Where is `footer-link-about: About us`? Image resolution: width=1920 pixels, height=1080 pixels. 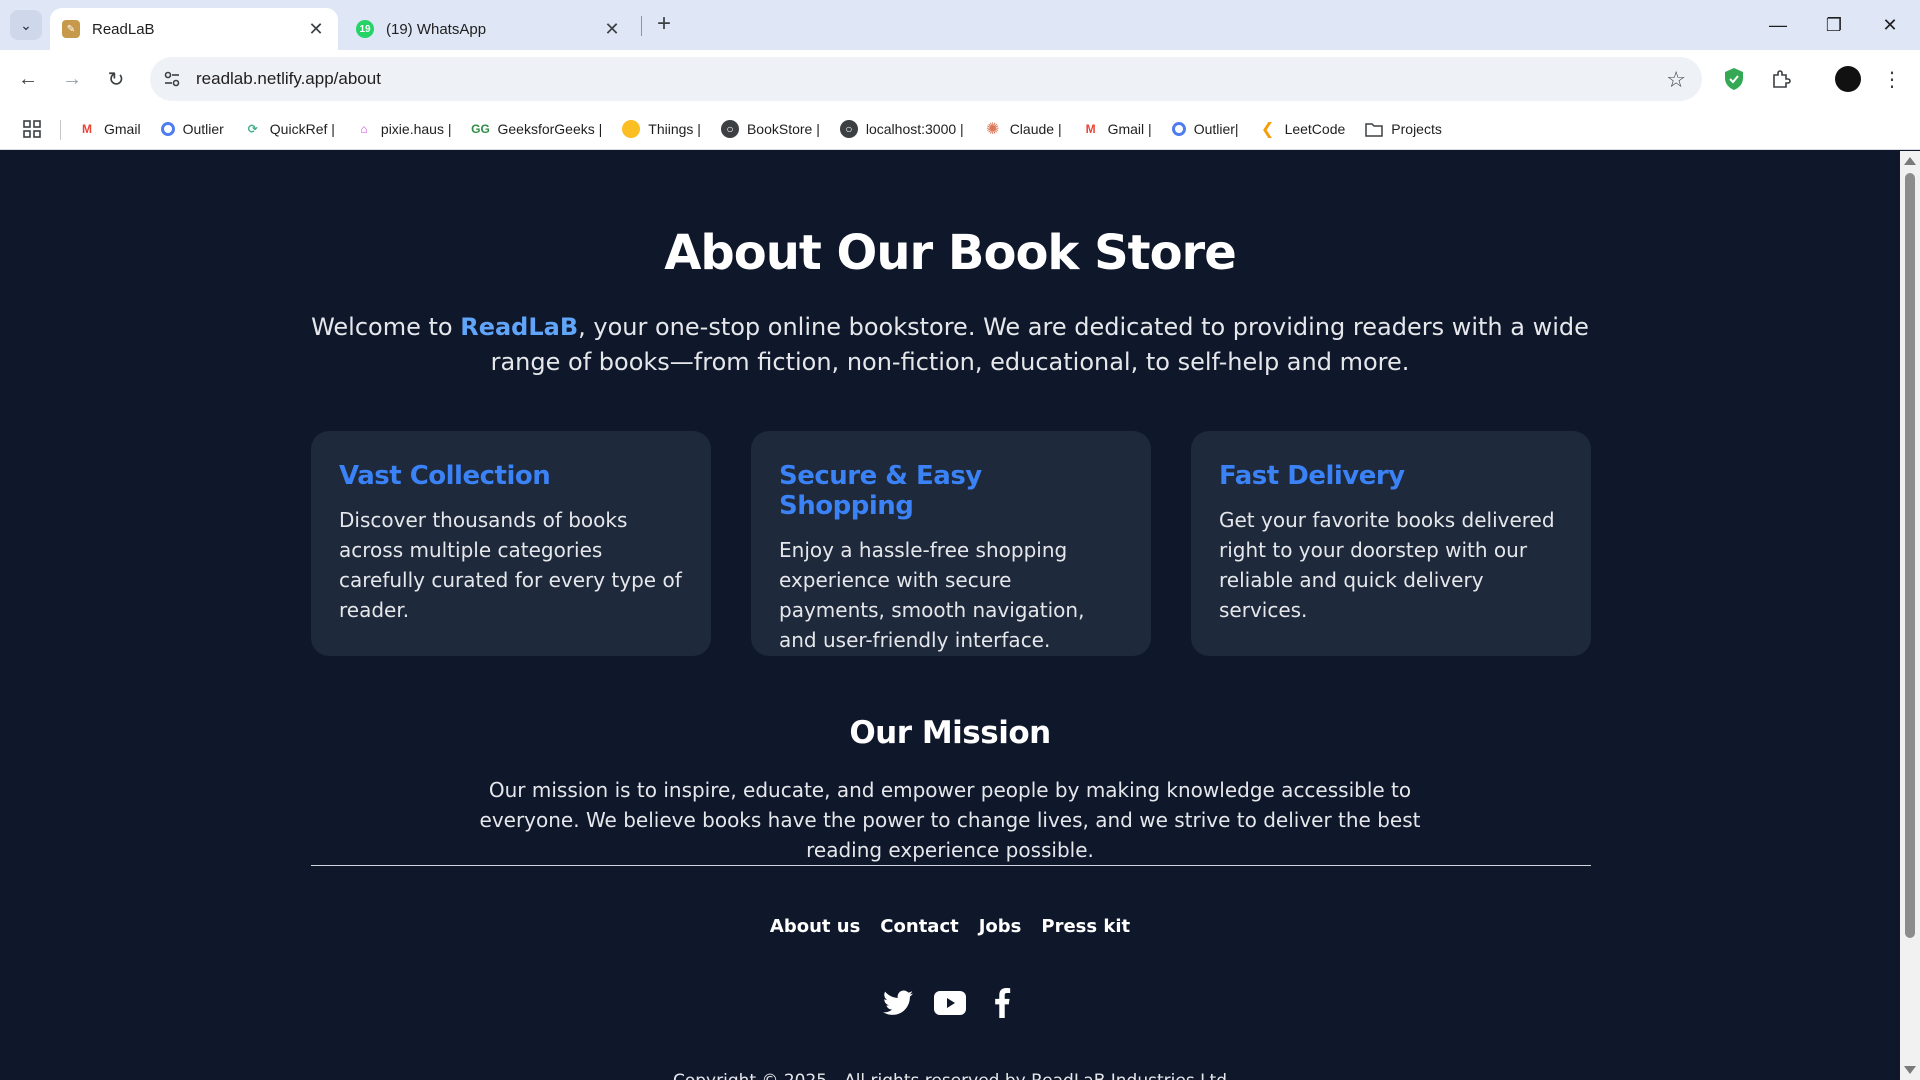 footer-link-about: About us is located at coordinates (815, 926).